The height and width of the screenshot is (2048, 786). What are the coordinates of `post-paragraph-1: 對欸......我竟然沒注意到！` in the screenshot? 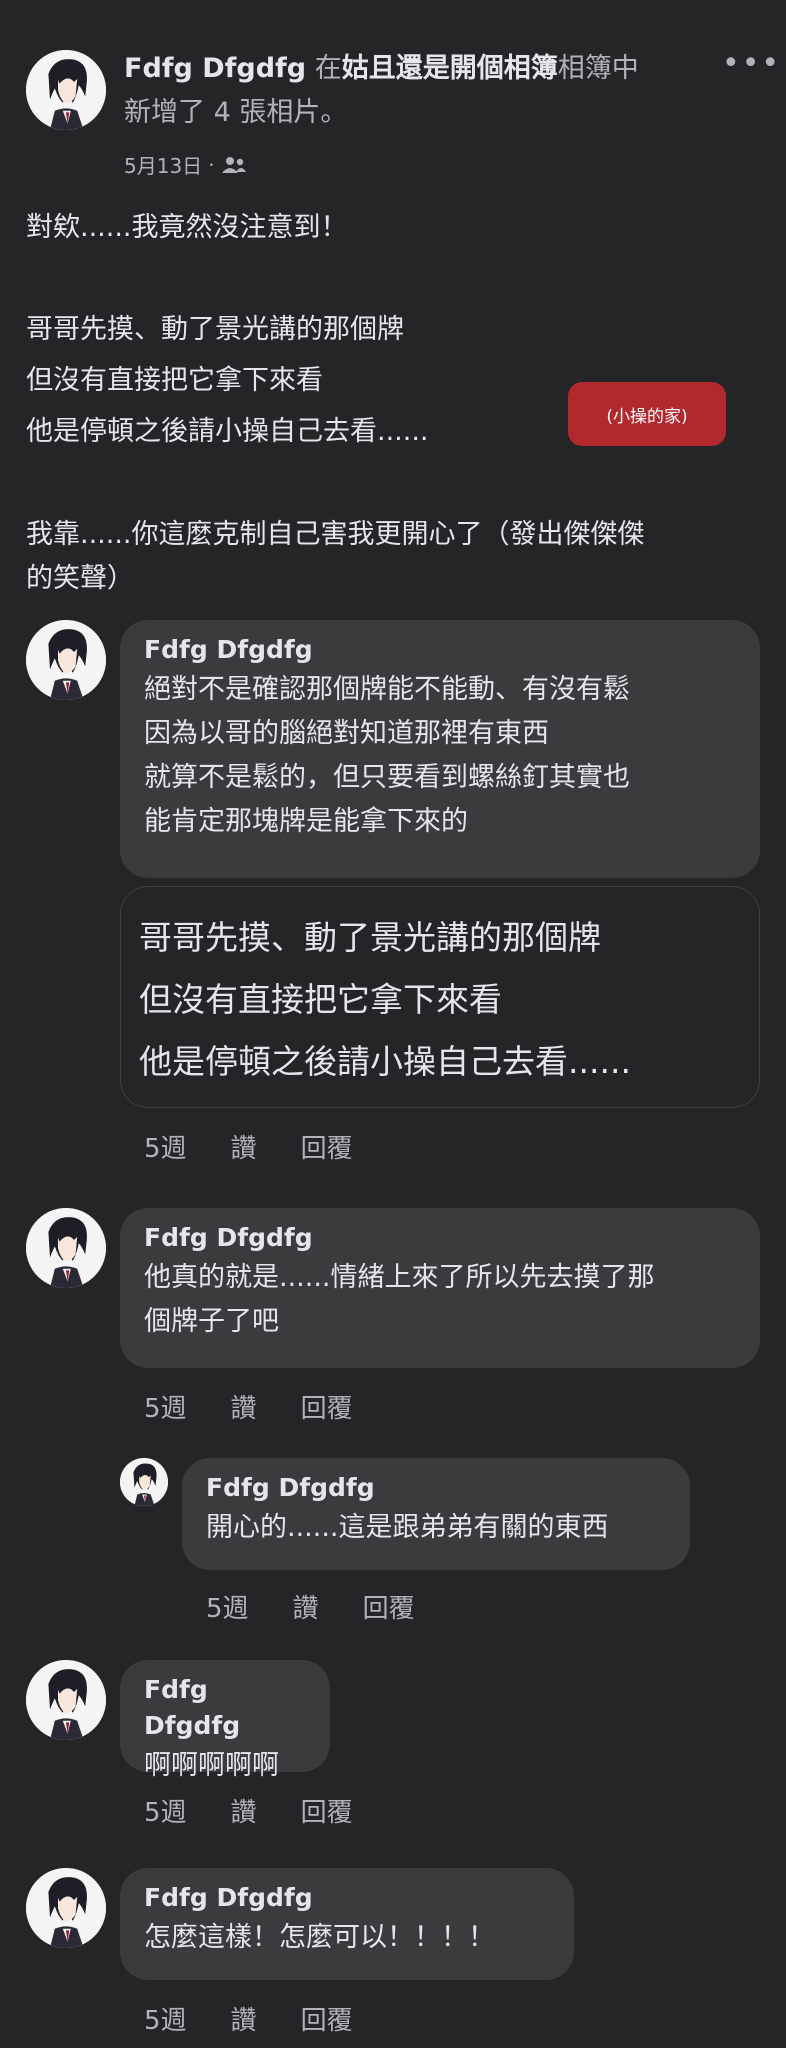 It's located at (187, 227).